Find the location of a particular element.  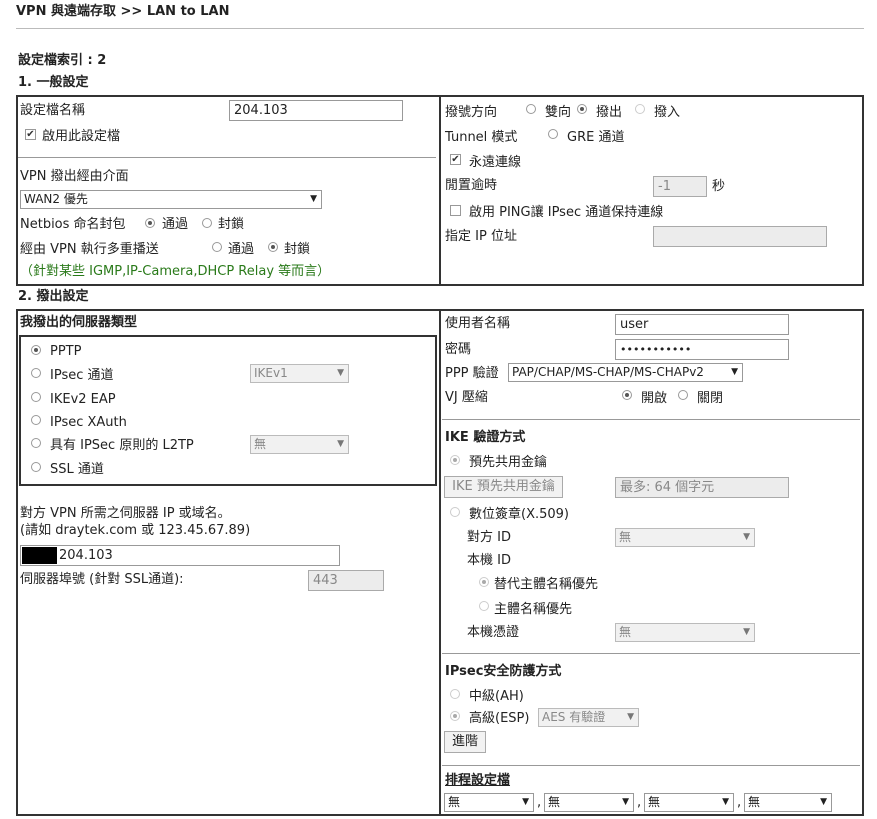

ah-radio is located at coordinates (455, 694).